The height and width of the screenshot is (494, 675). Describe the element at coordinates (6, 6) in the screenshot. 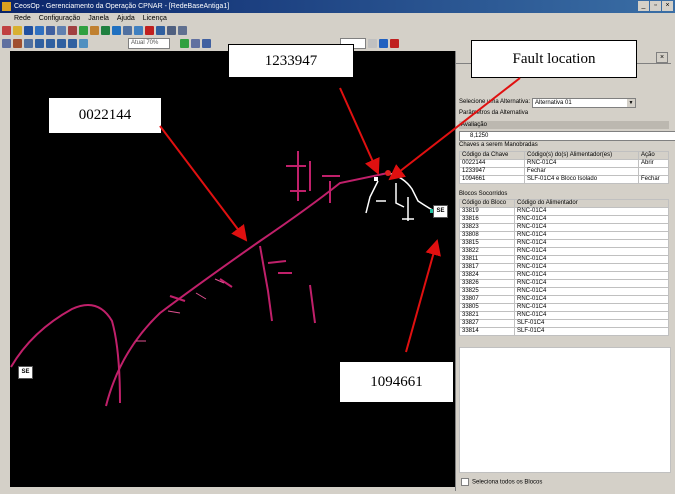

I see `app-icon` at that location.